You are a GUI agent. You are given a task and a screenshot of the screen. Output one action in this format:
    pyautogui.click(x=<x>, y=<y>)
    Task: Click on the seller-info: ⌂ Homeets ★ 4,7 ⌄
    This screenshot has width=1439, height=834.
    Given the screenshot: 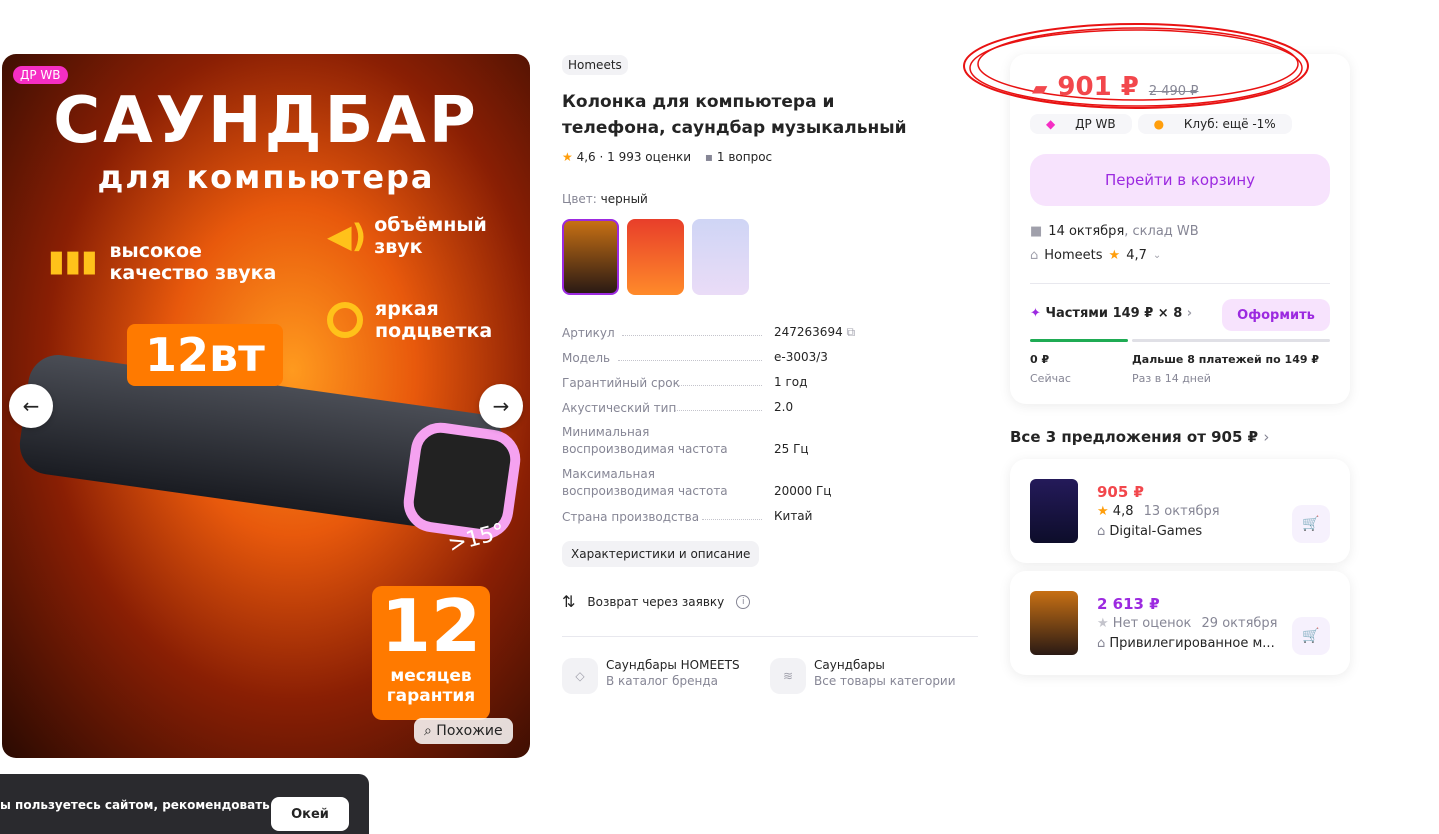 What is the action you would take?
    pyautogui.click(x=1095, y=255)
    